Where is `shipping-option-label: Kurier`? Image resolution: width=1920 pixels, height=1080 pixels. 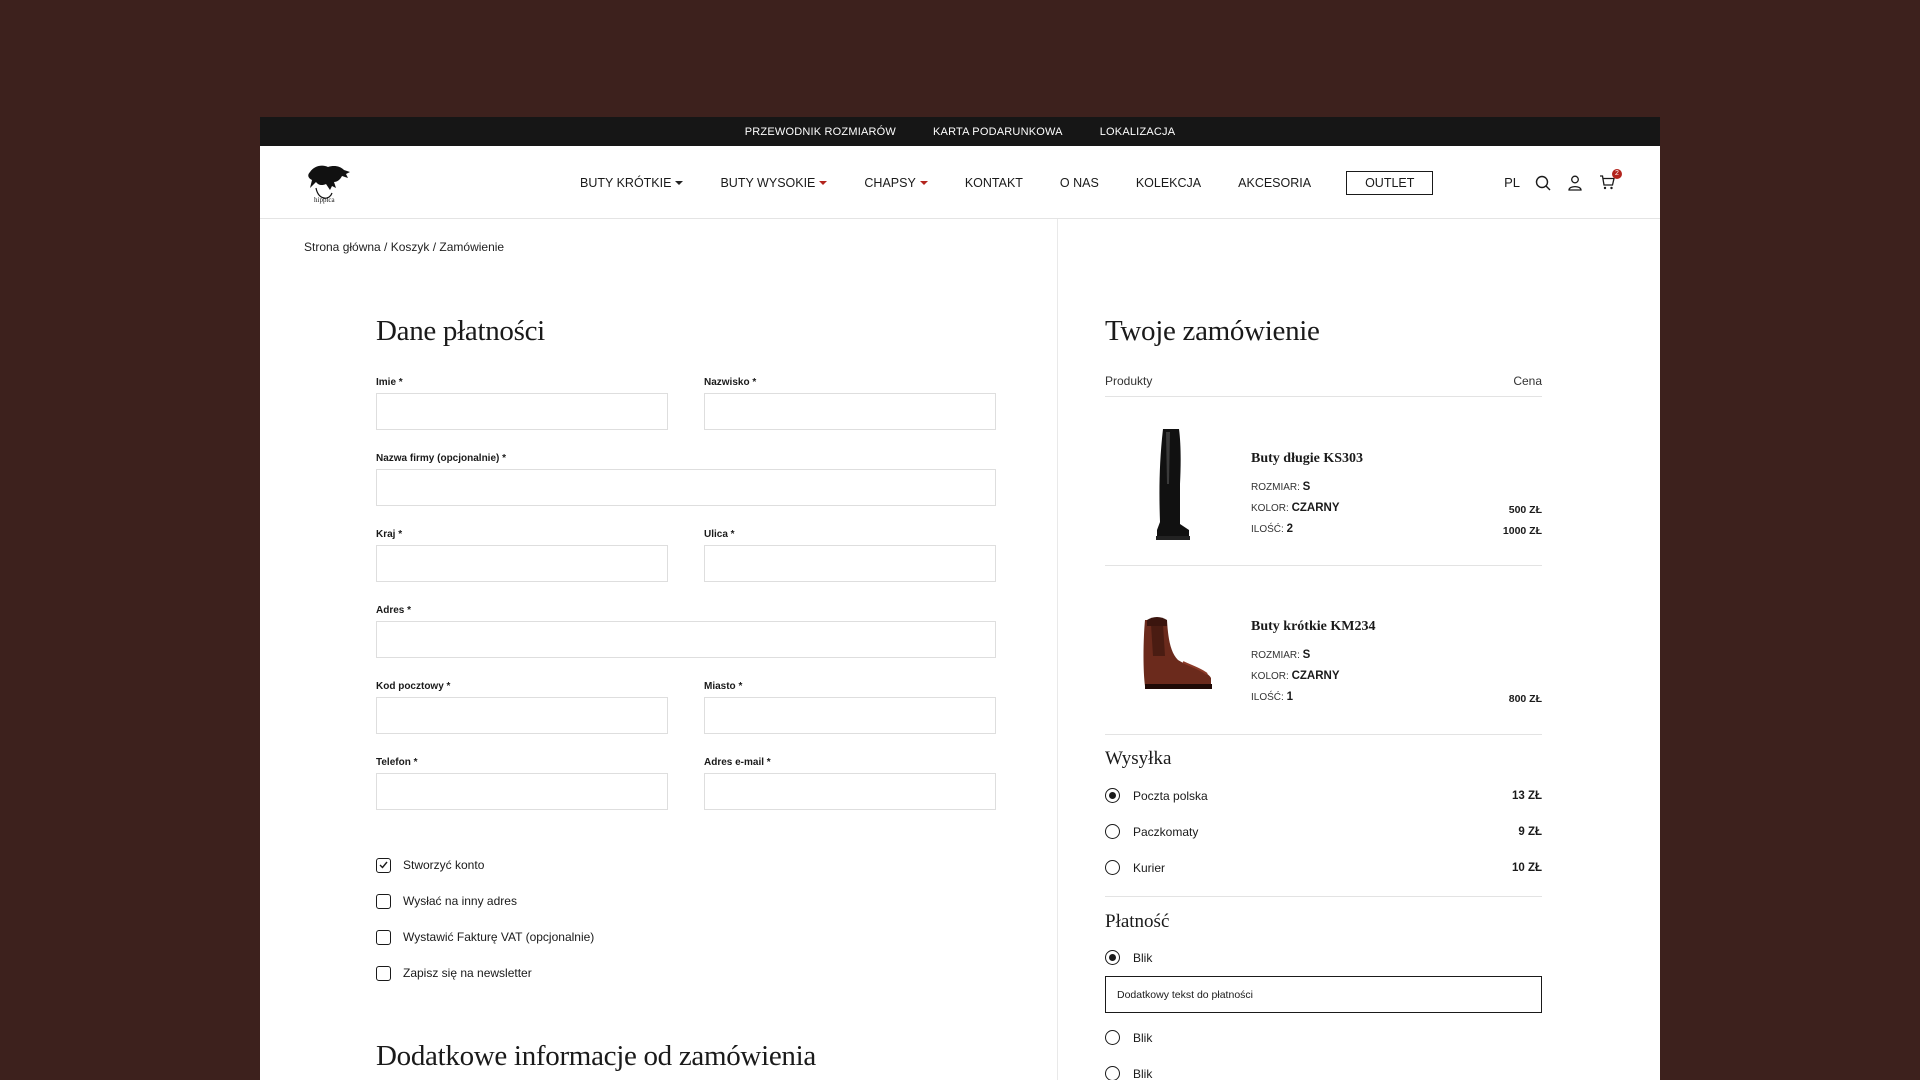 shipping-option-label: Kurier is located at coordinates (1149, 867).